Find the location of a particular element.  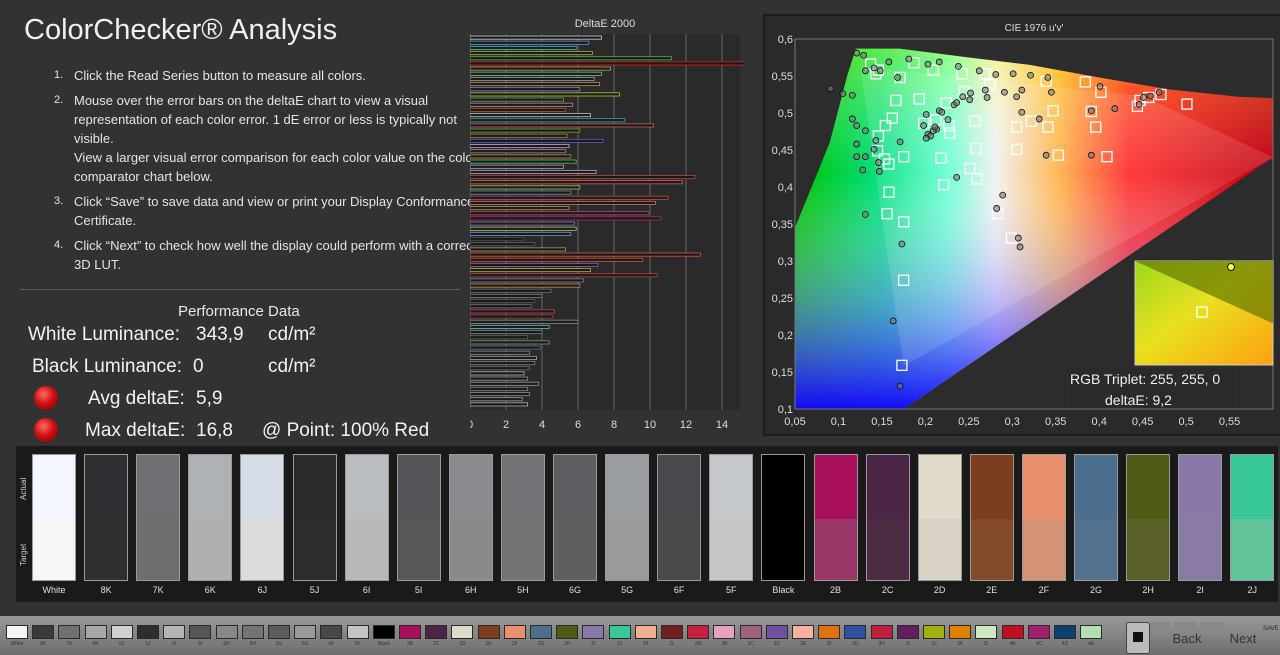

thumbnail-5f is located at coordinates (357, 632).